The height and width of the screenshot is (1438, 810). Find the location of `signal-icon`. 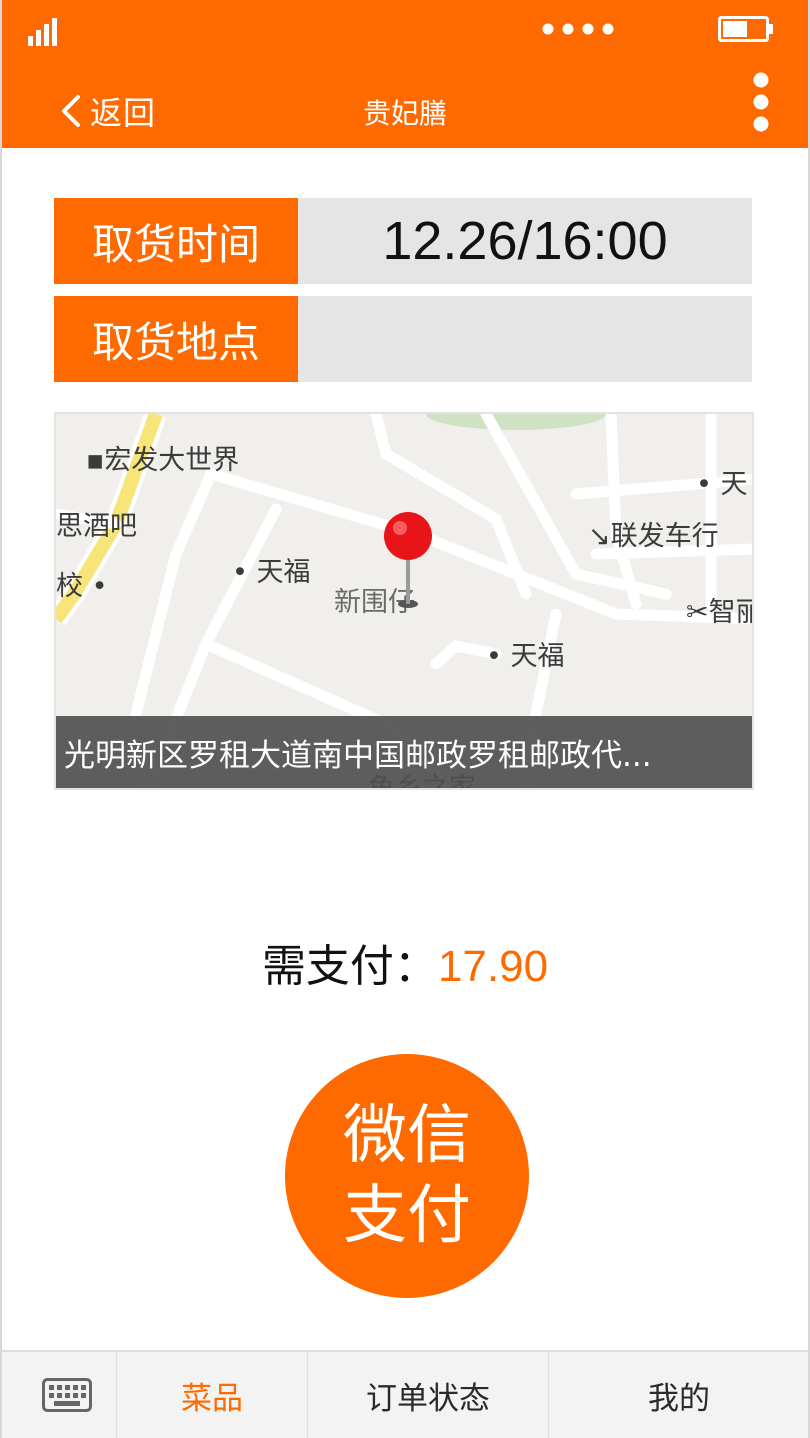

signal-icon is located at coordinates (42, 32).